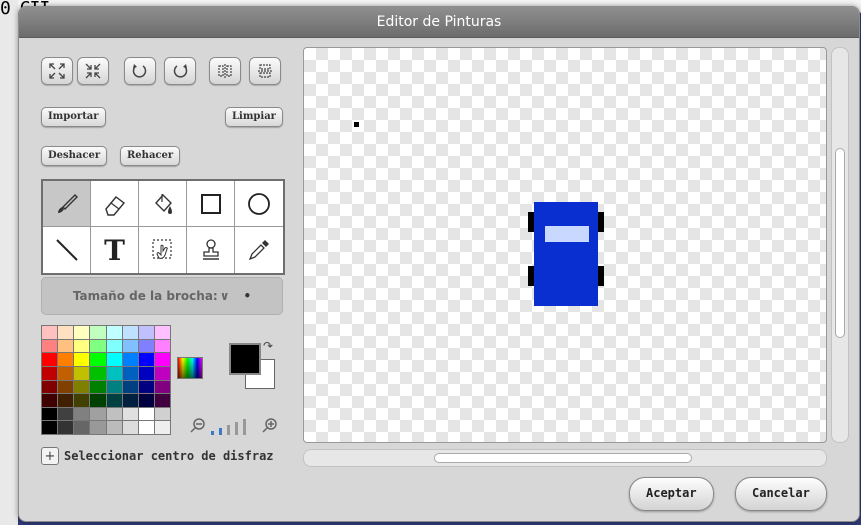 The width and height of the screenshot is (861, 525). Describe the element at coordinates (163, 204) in the screenshot. I see `fill-tool` at that location.